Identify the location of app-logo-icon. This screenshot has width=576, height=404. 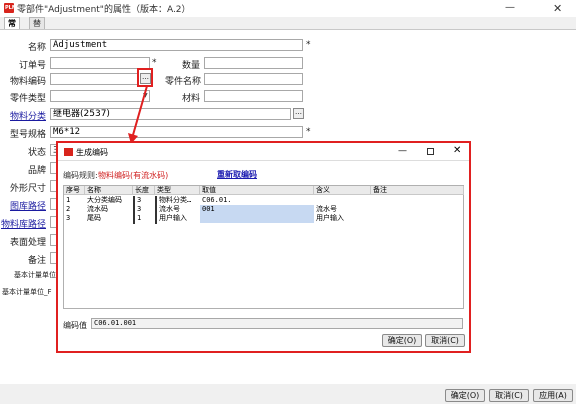
(68, 152).